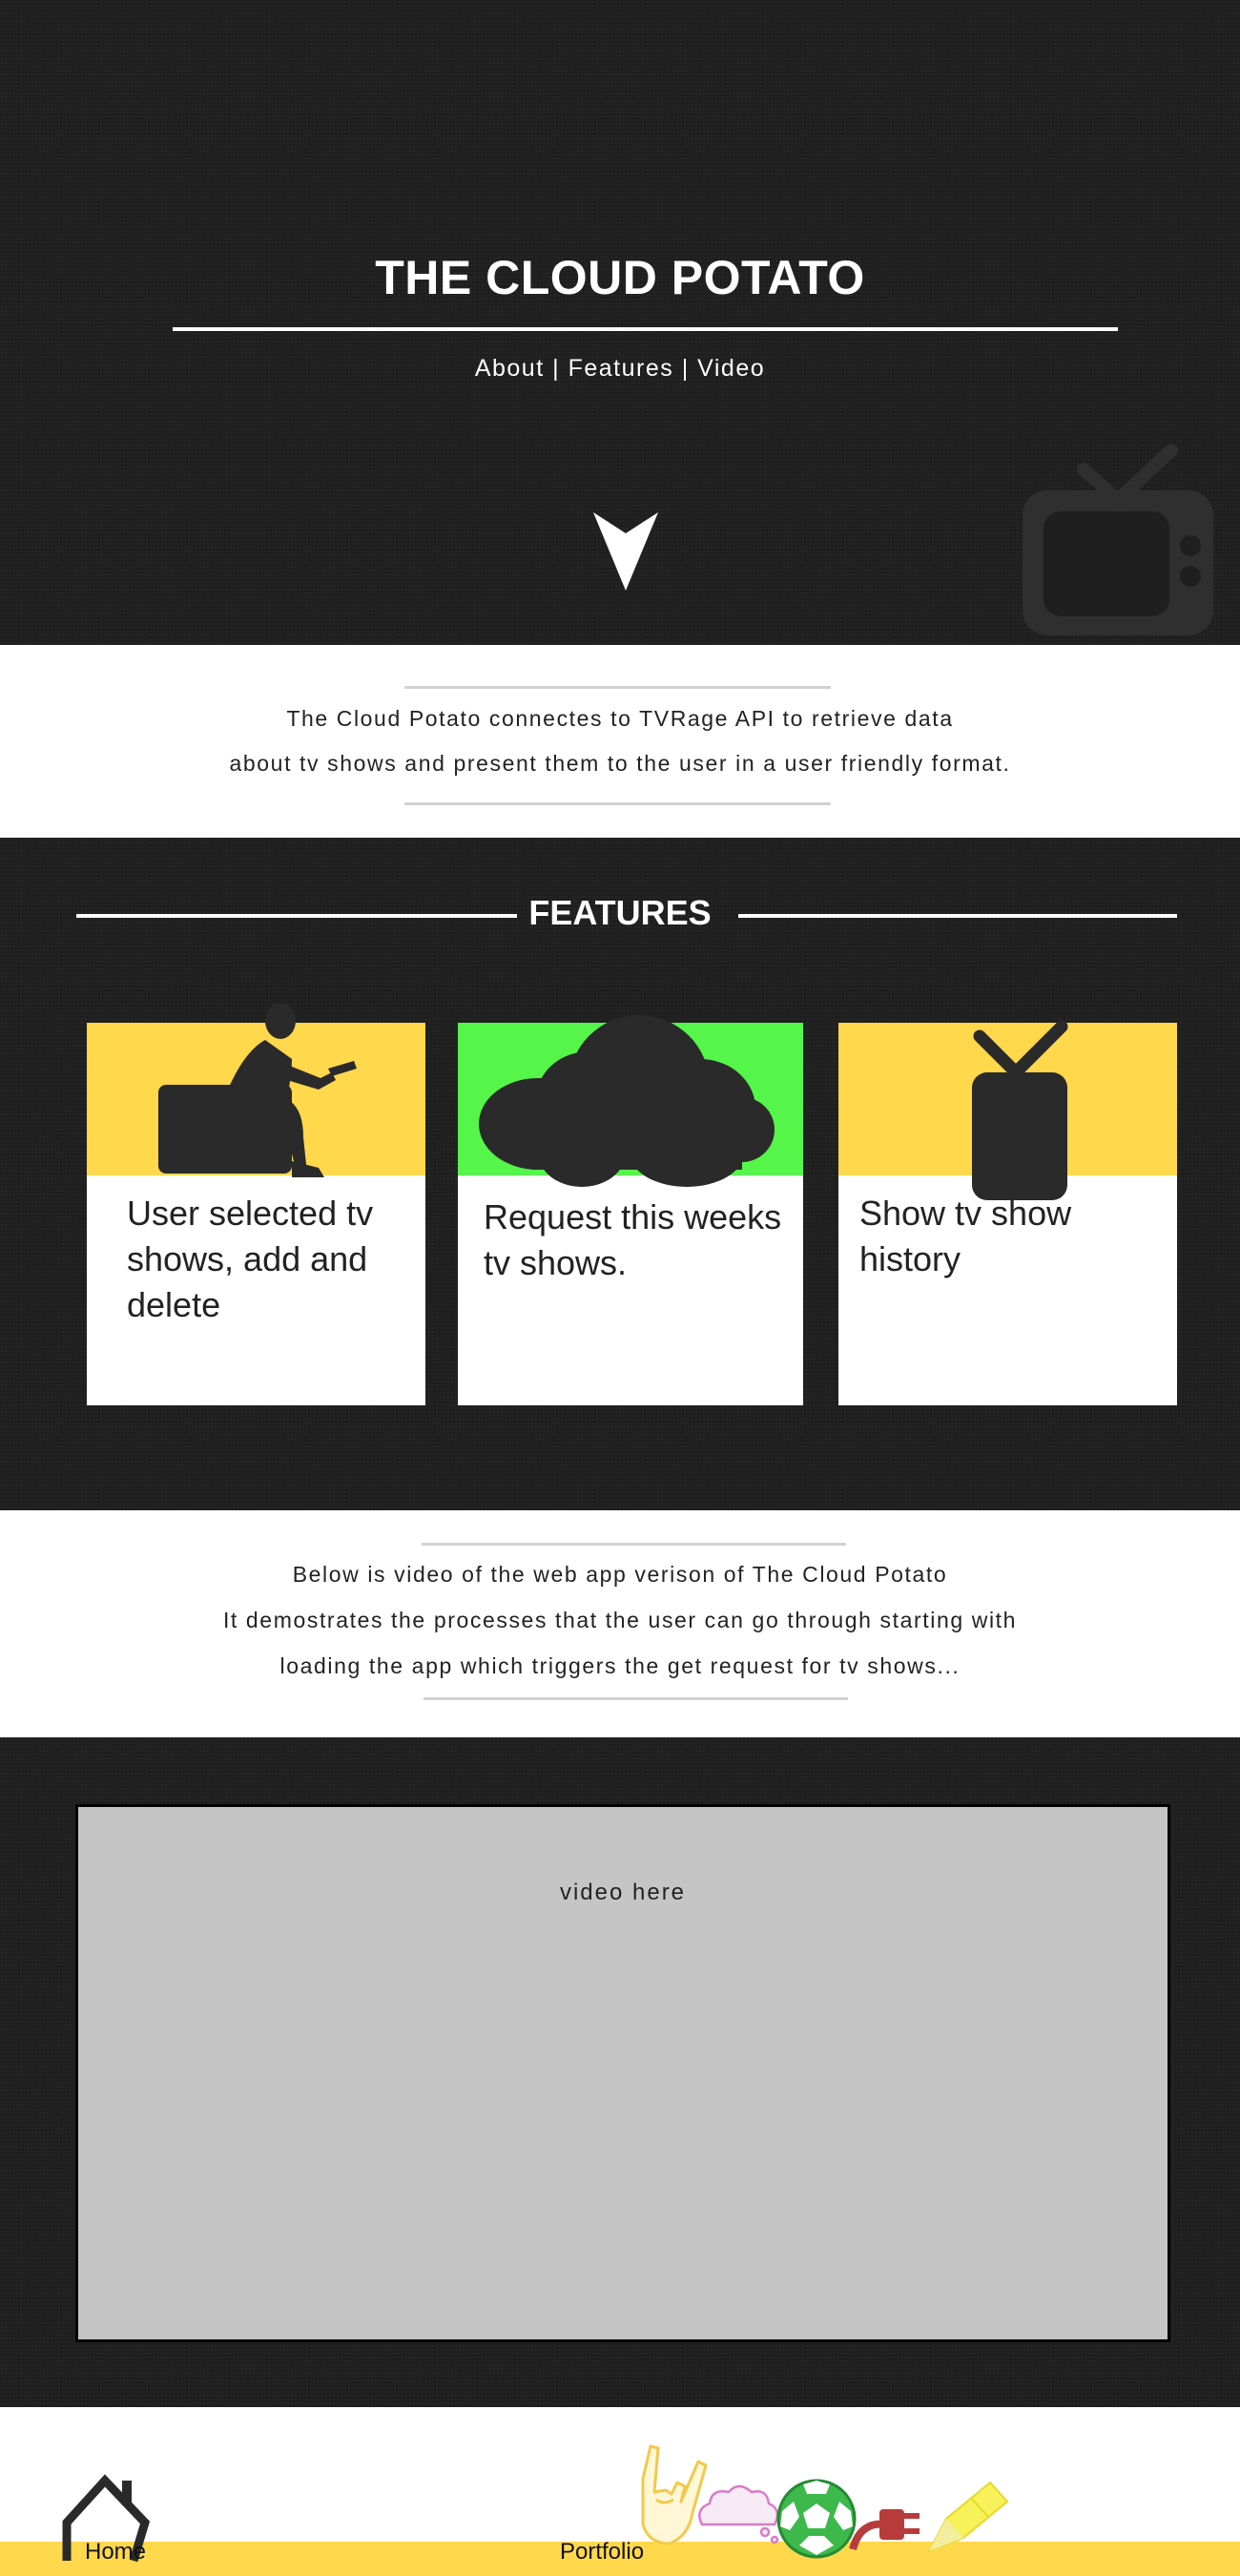 This screenshot has height=2576, width=1240. I want to click on nav-link-features: Features, so click(621, 368).